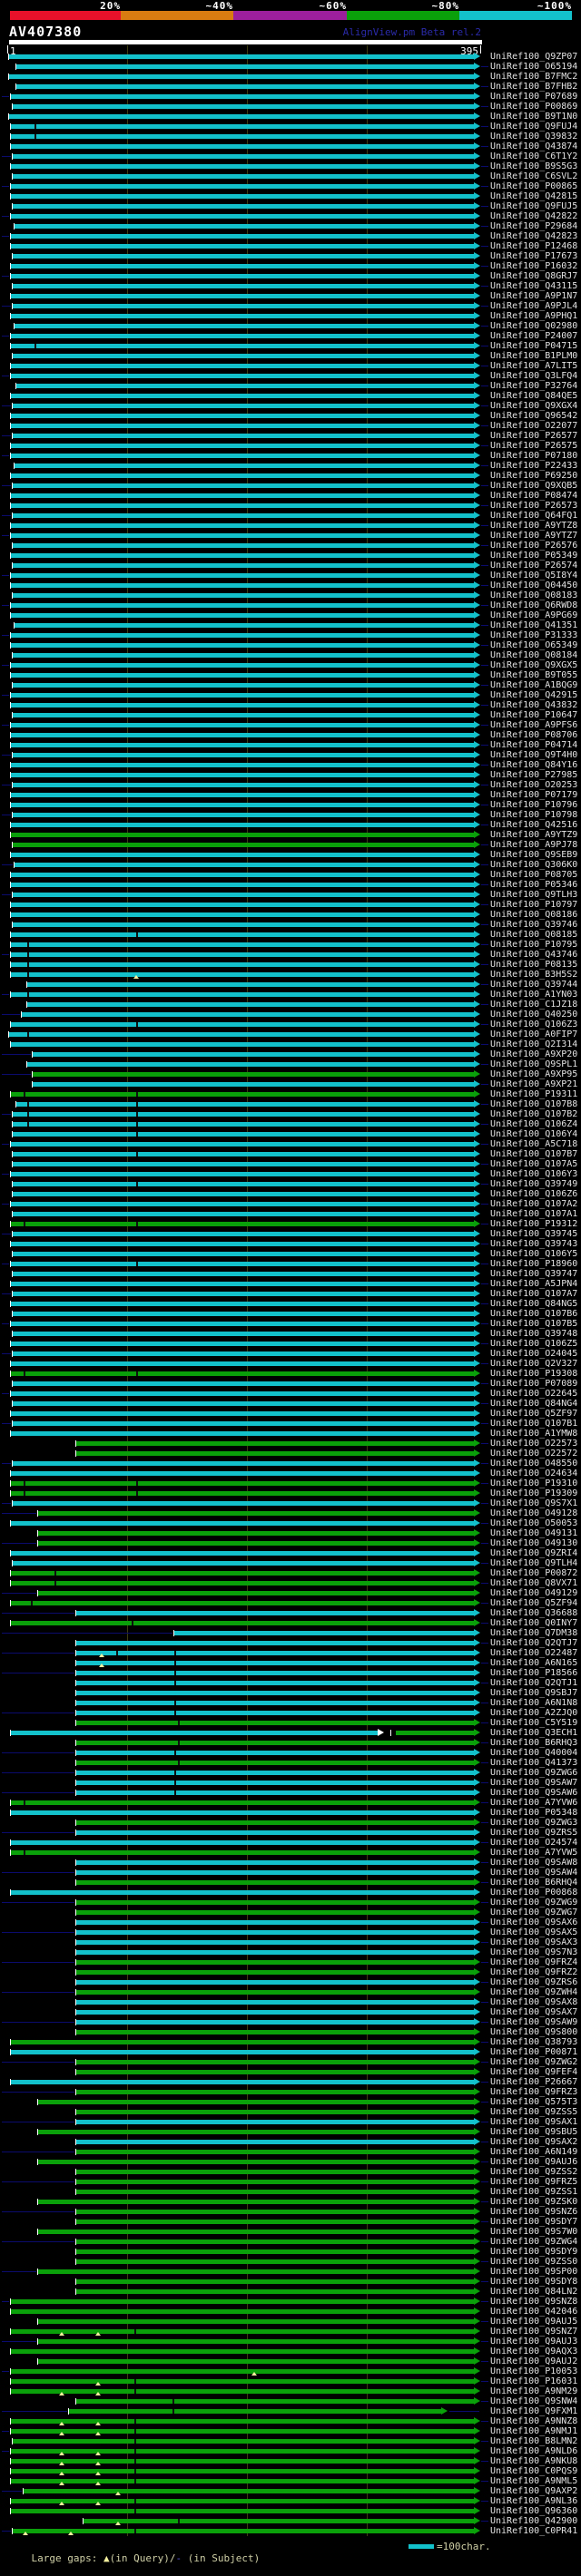 The image size is (581, 2576). What do you see at coordinates (533, 1254) in the screenshot?
I see `subject-label: UniRef100_Q106Y5` at bounding box center [533, 1254].